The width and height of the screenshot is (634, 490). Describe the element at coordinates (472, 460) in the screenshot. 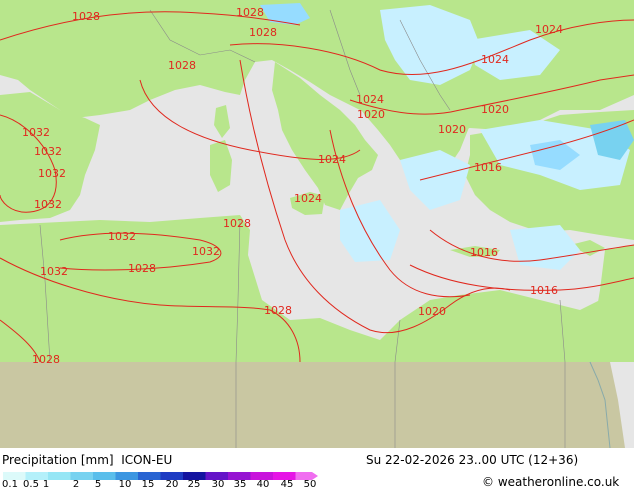

I see `forecast-datetime: Su 22-02-2026 23..00 UTC (12+36)` at that location.